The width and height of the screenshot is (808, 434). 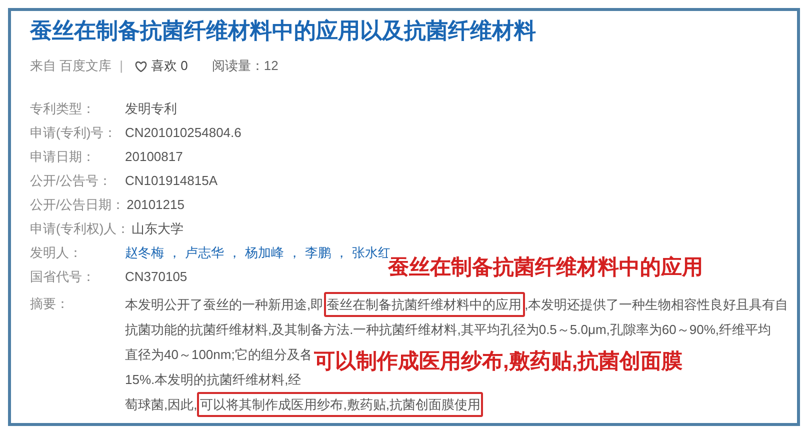 What do you see at coordinates (63, 277) in the screenshot?
I see `field-label: 国省代号：` at bounding box center [63, 277].